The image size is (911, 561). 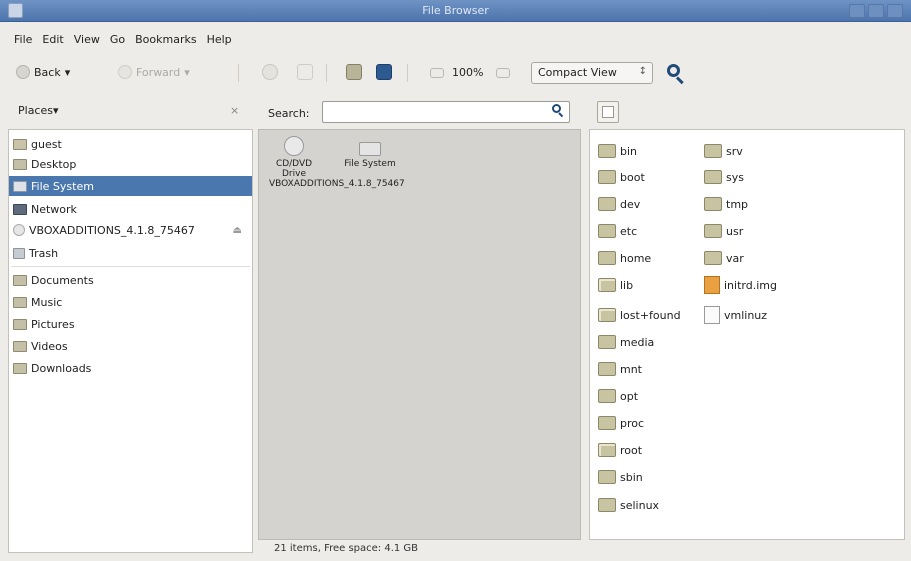 What do you see at coordinates (735, 258) in the screenshot?
I see `file-name: var` at bounding box center [735, 258].